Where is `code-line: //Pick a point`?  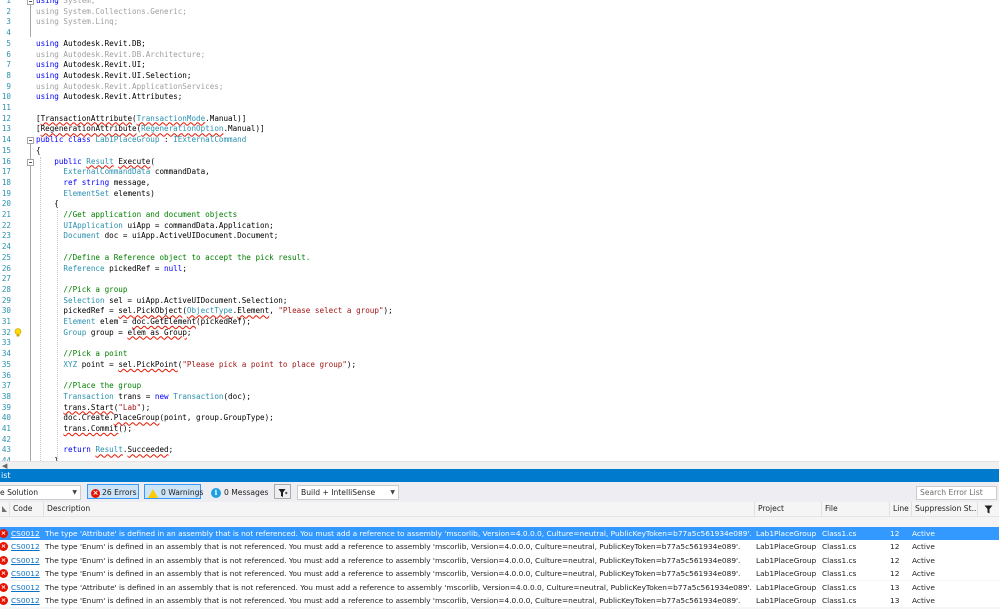 code-line: //Pick a point is located at coordinates (81, 354).